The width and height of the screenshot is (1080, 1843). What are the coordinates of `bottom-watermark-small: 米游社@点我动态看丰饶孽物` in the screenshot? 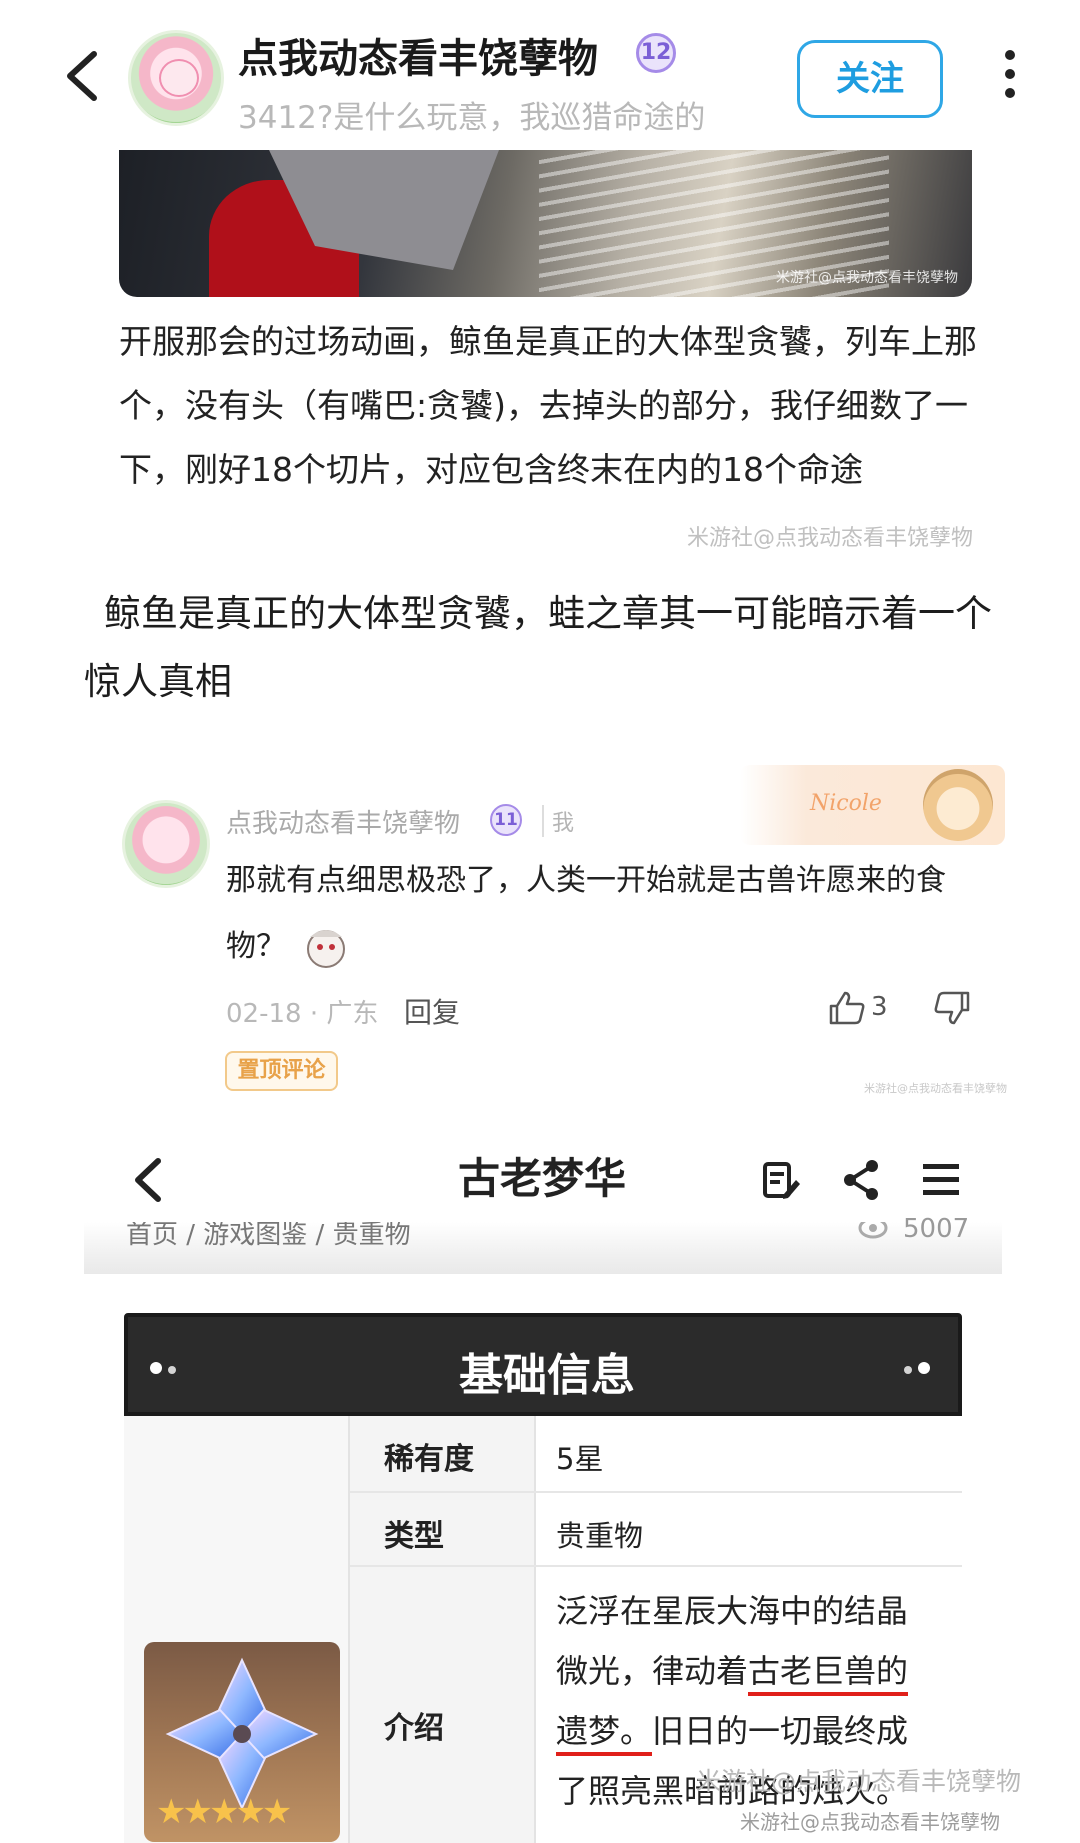 It's located at (870, 1822).